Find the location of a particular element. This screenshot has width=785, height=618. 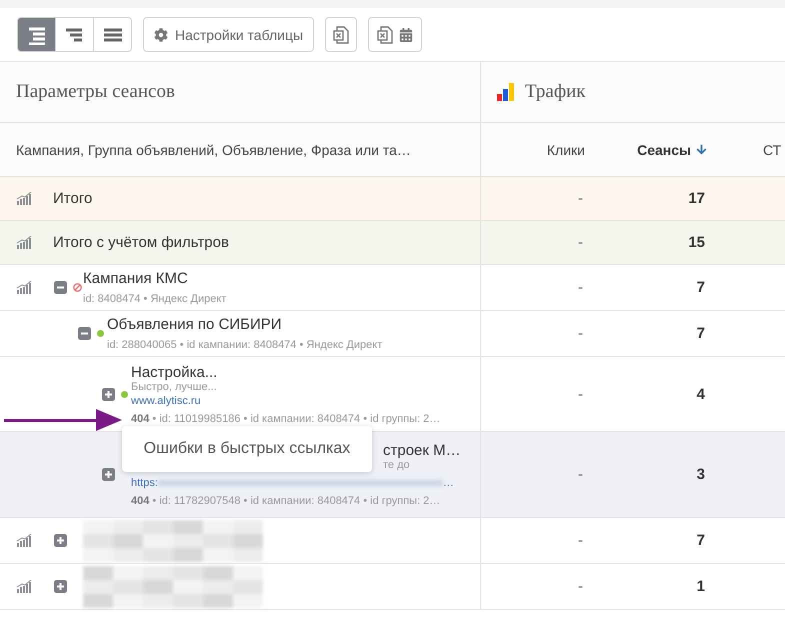

tooltip: Ошибки в быстрых ссылках is located at coordinates (247, 449).